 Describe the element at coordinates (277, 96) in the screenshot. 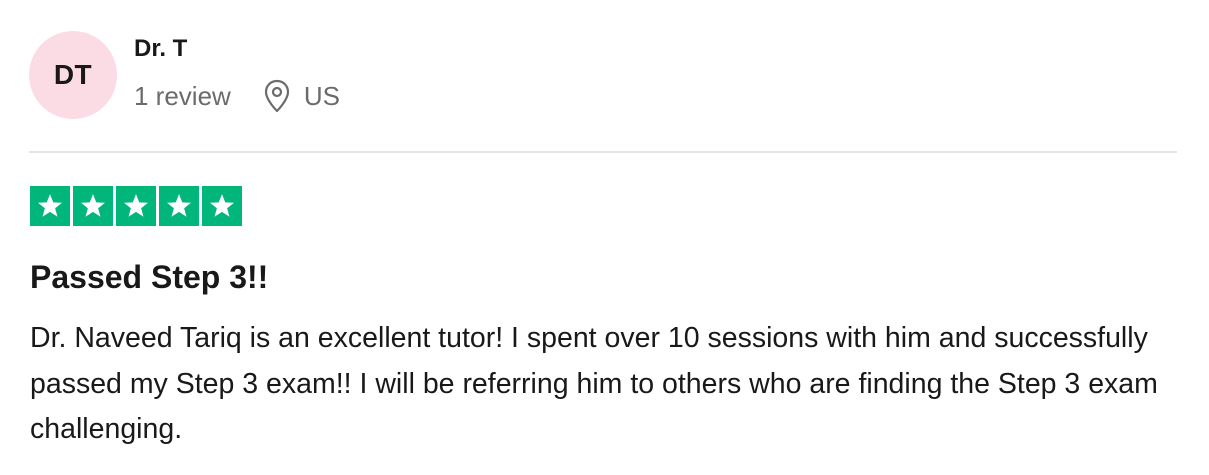

I see `location-pin-icon` at that location.